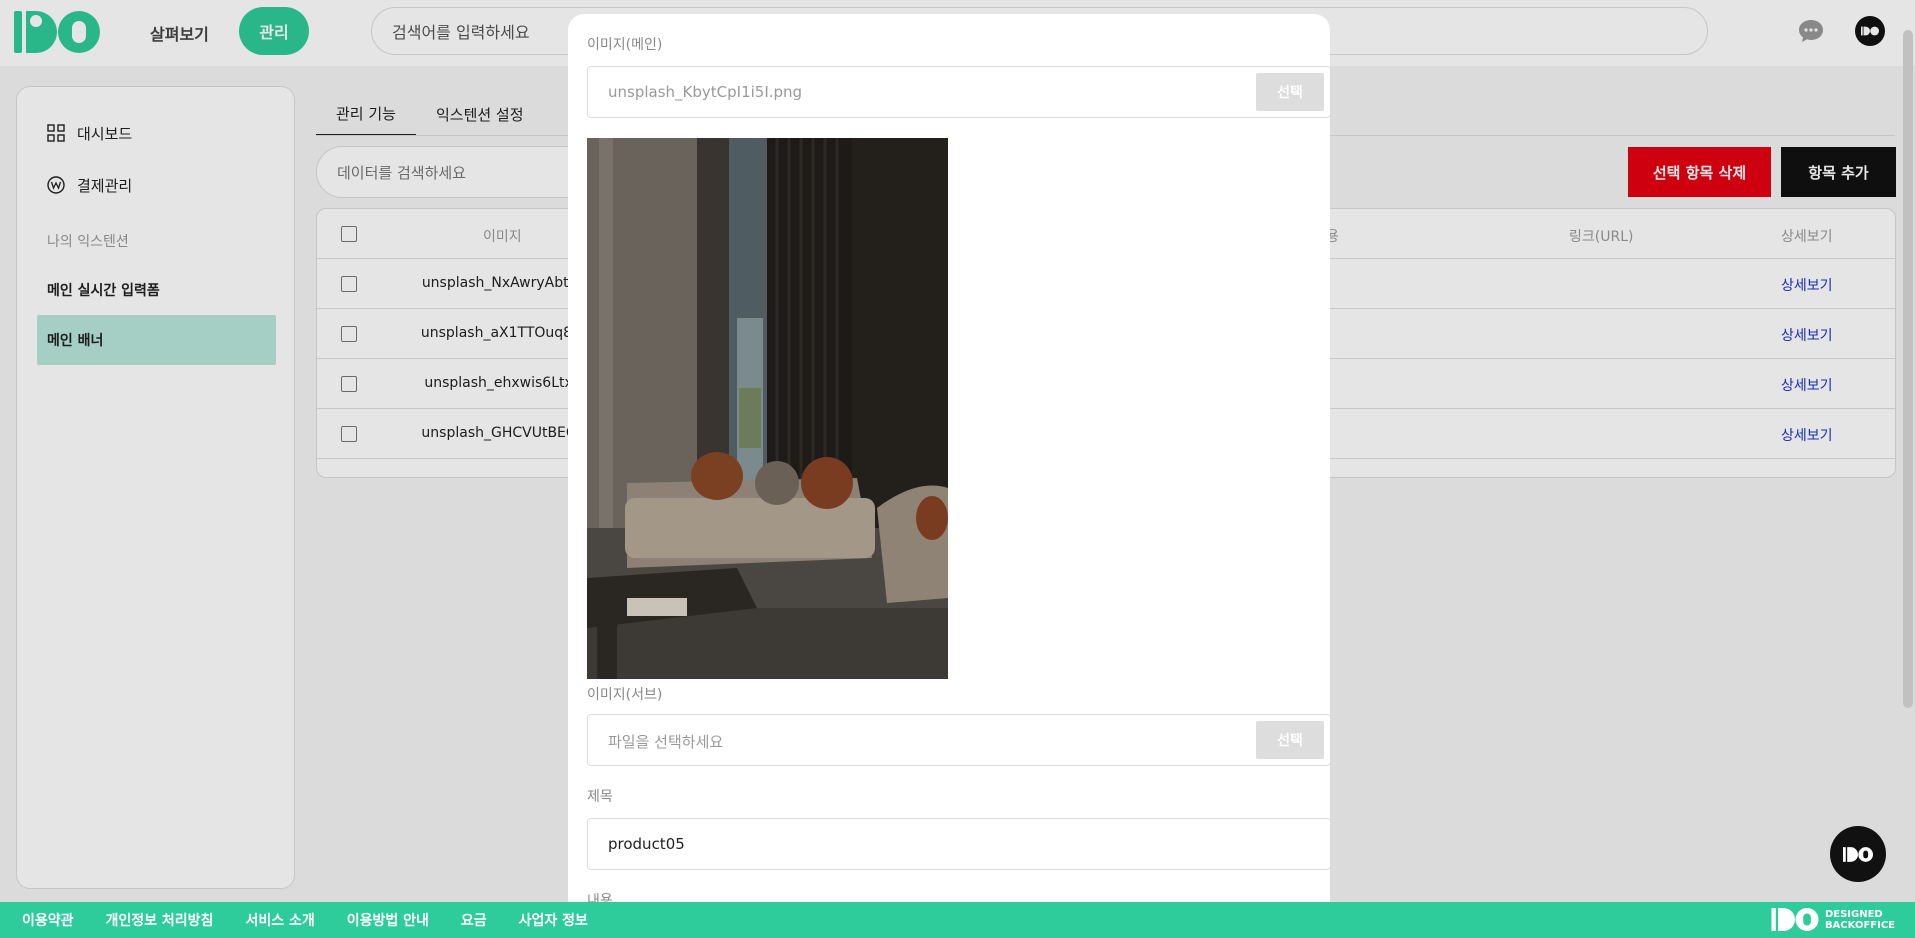  What do you see at coordinates (1908, 369) in the screenshot?
I see `page-scrollbar` at bounding box center [1908, 369].